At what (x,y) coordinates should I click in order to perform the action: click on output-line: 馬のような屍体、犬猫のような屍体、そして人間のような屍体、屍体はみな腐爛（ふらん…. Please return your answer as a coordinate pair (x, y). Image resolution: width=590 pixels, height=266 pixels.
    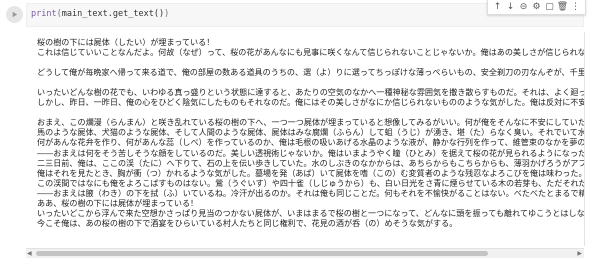
    Looking at the image, I should click on (311, 132).